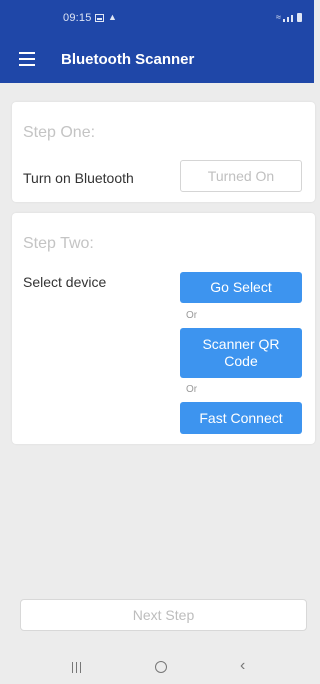  Describe the element at coordinates (163, 152) in the screenshot. I see `step-one-card: Step One: Turn on Bluetooth Turned On` at that location.